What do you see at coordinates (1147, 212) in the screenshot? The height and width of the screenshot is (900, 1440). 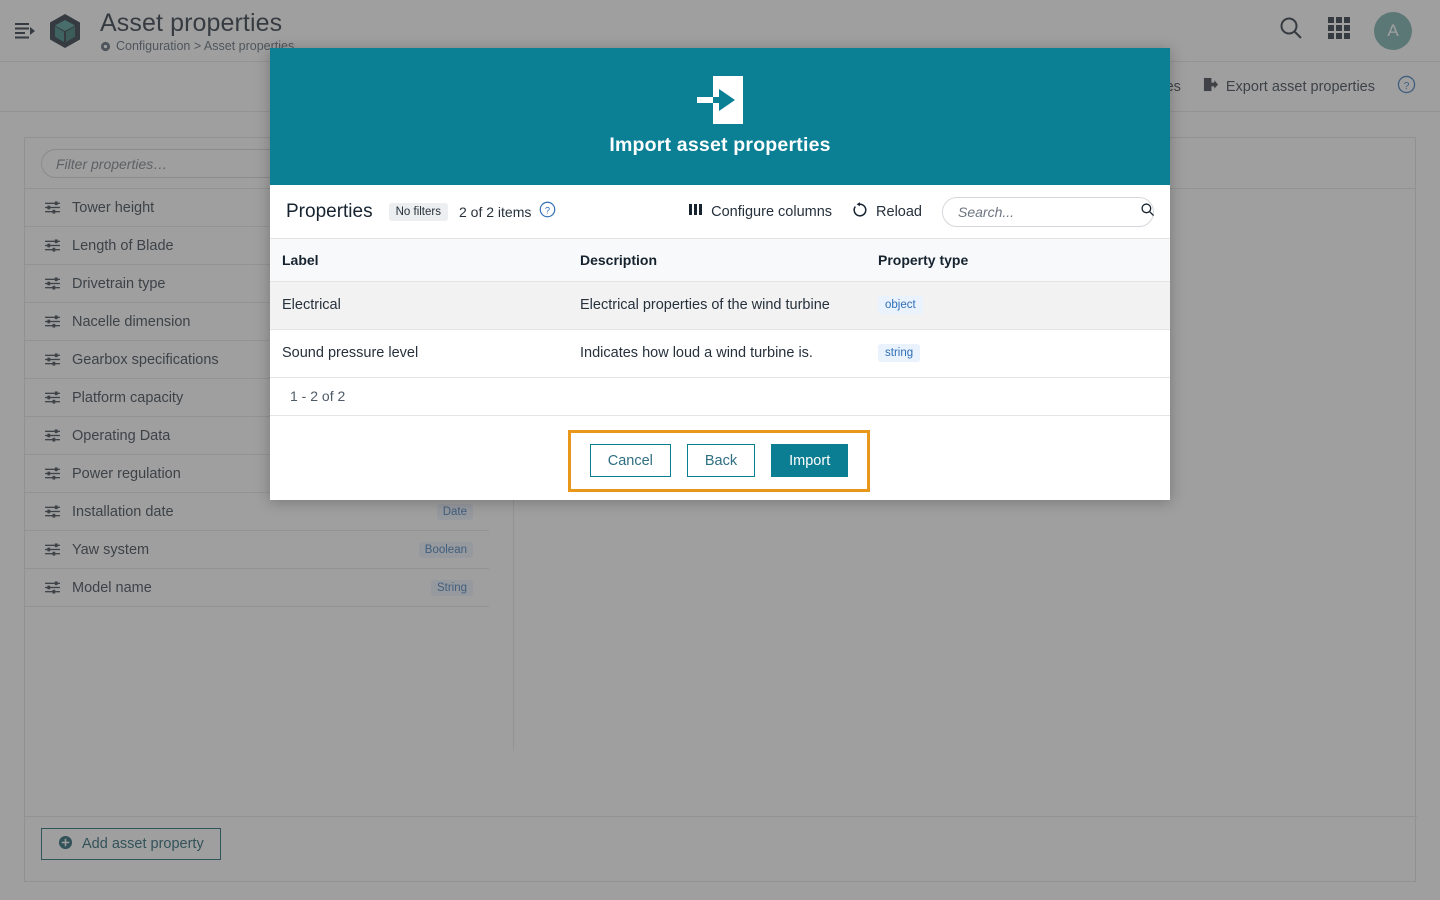 I see `search-icon` at bounding box center [1147, 212].